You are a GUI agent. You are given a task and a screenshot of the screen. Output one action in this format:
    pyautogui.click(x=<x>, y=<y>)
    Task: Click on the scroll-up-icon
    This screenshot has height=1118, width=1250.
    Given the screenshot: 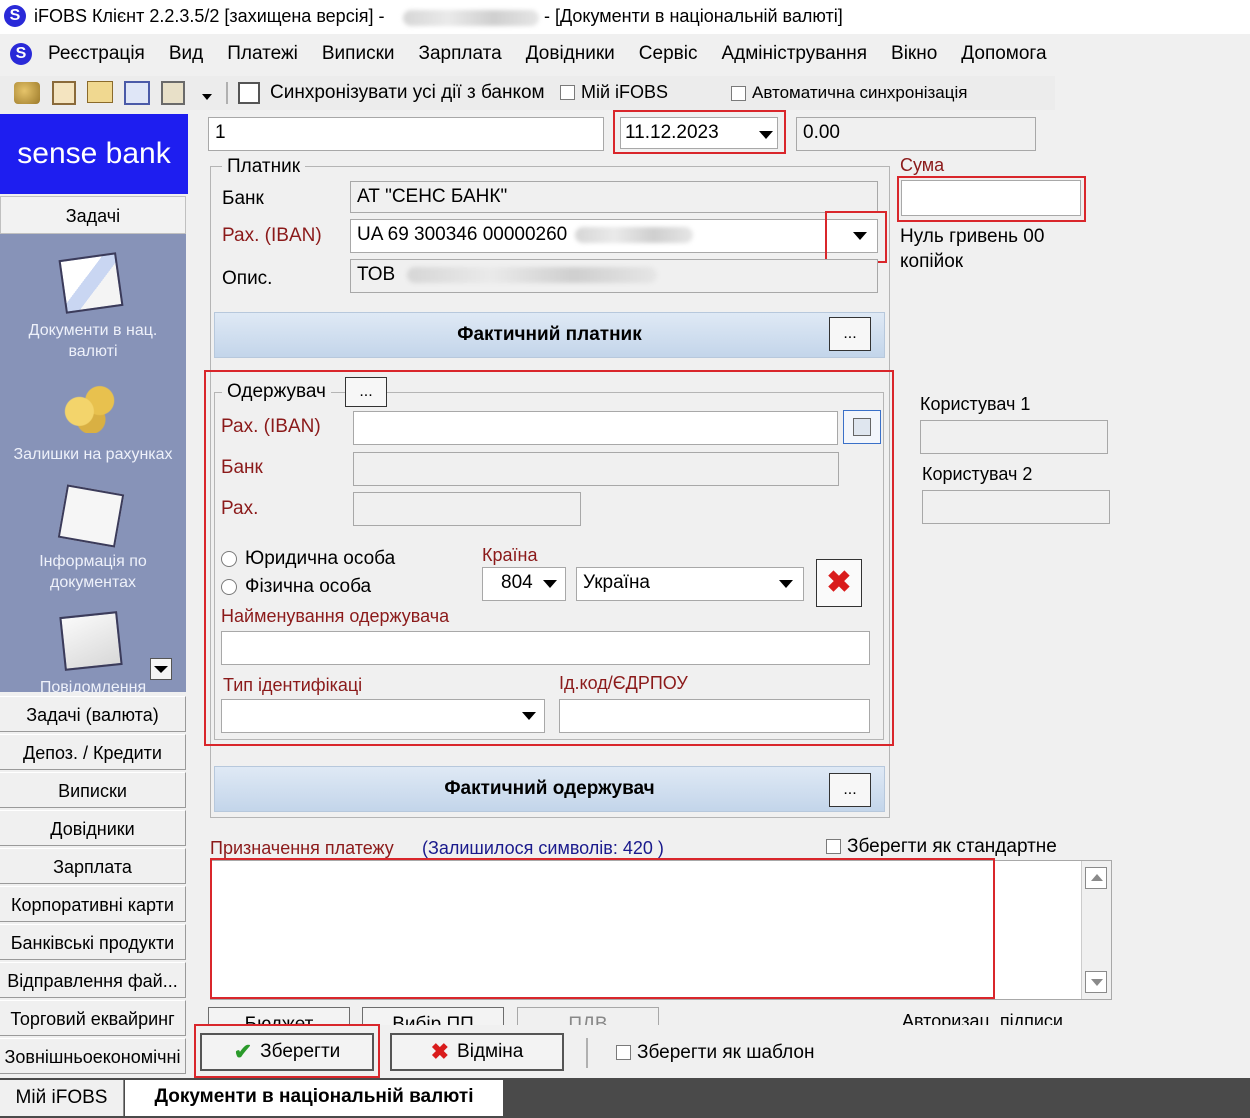 What is the action you would take?
    pyautogui.click(x=1096, y=878)
    